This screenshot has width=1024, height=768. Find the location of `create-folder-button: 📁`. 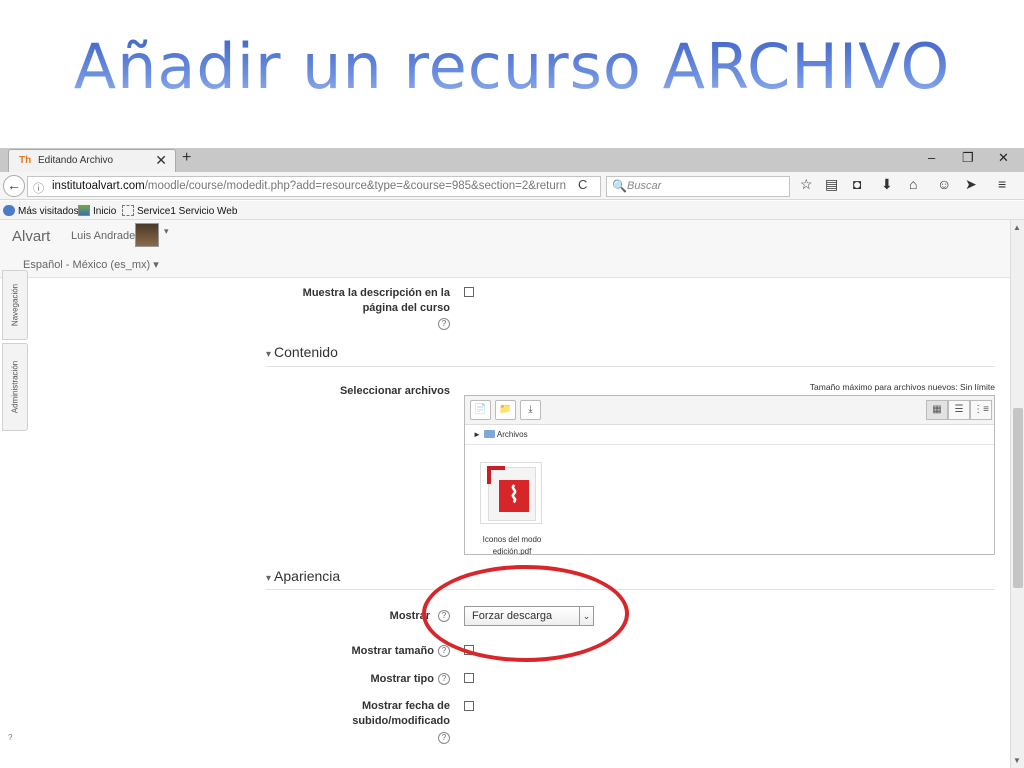

create-folder-button: 📁 is located at coordinates (505, 410).